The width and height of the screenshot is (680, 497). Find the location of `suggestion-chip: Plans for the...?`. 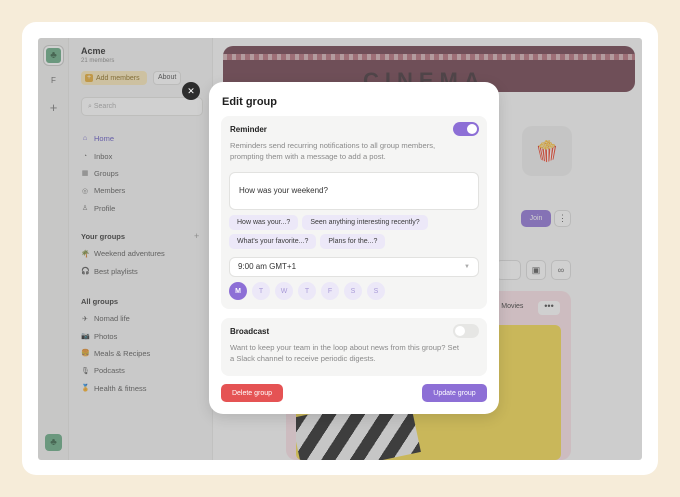

suggestion-chip: Plans for the...? is located at coordinates (353, 241).